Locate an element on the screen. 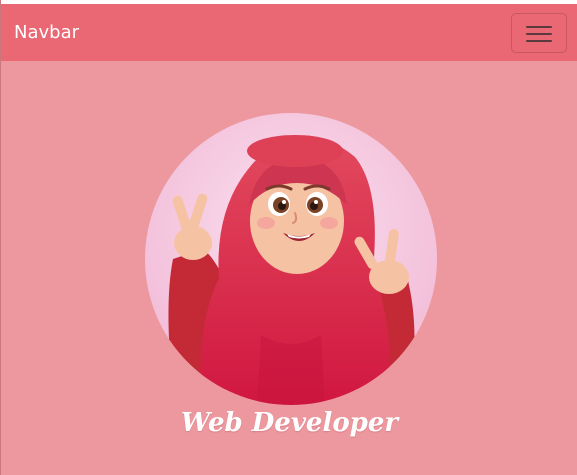 This screenshot has width=577, height=475. hamburger-menu-icon is located at coordinates (539, 34).